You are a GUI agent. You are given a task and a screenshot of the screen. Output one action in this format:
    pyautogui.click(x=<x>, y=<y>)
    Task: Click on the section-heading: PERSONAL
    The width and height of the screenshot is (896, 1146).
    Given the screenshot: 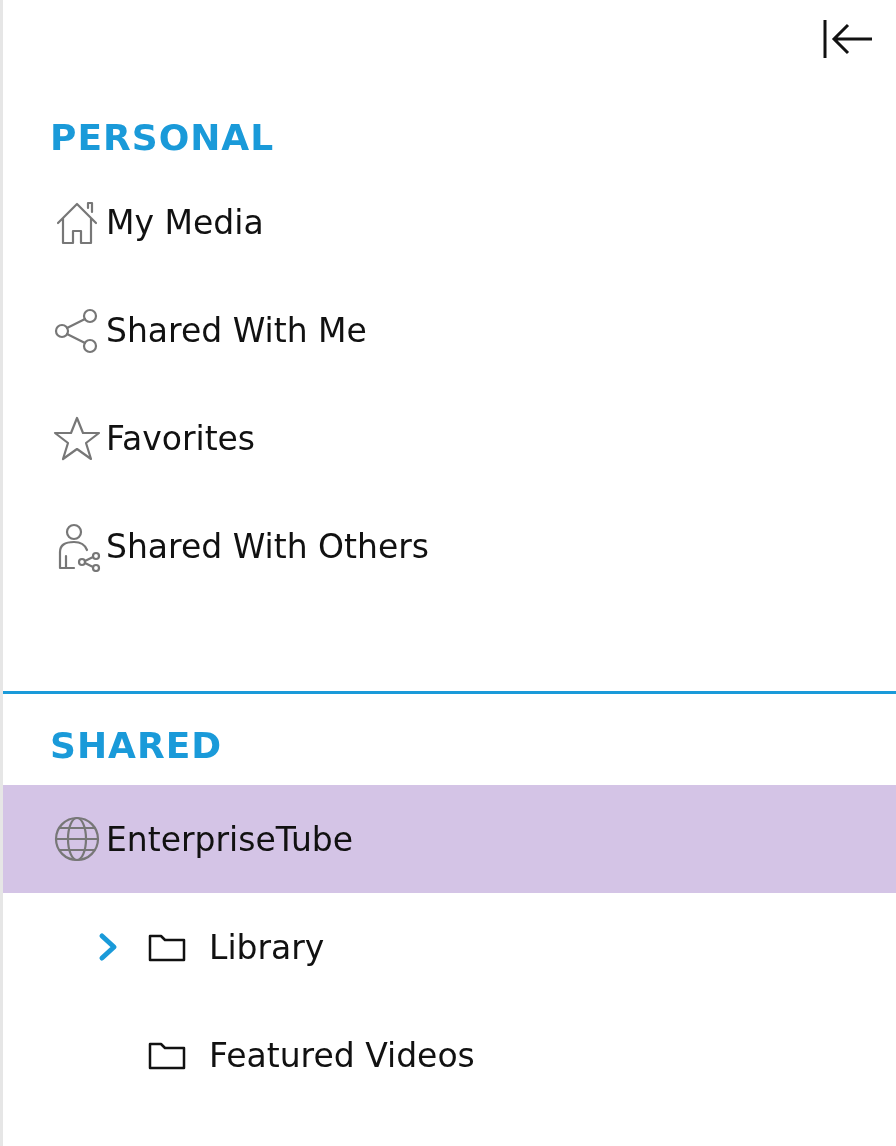 What is the action you would take?
    pyautogui.click(x=162, y=138)
    